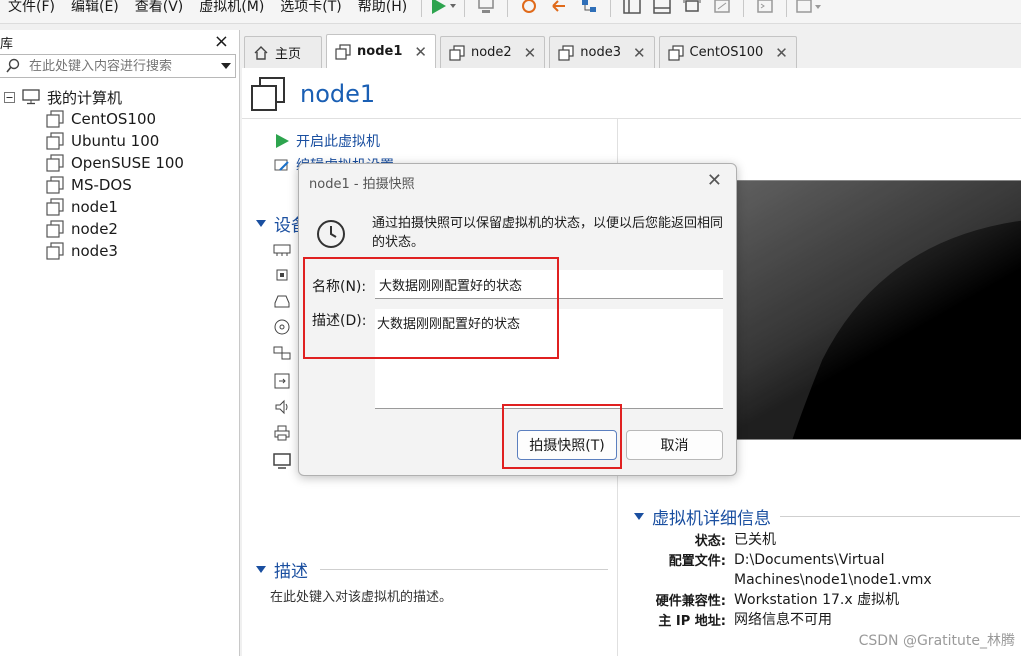 The image size is (1021, 656). What do you see at coordinates (711, 519) in the screenshot?
I see `section-title: 虚拟机详细信息` at bounding box center [711, 519].